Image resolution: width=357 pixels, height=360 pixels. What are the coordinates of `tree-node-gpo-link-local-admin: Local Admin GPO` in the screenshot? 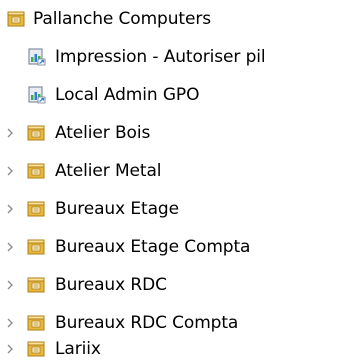 It's located at (178, 95).